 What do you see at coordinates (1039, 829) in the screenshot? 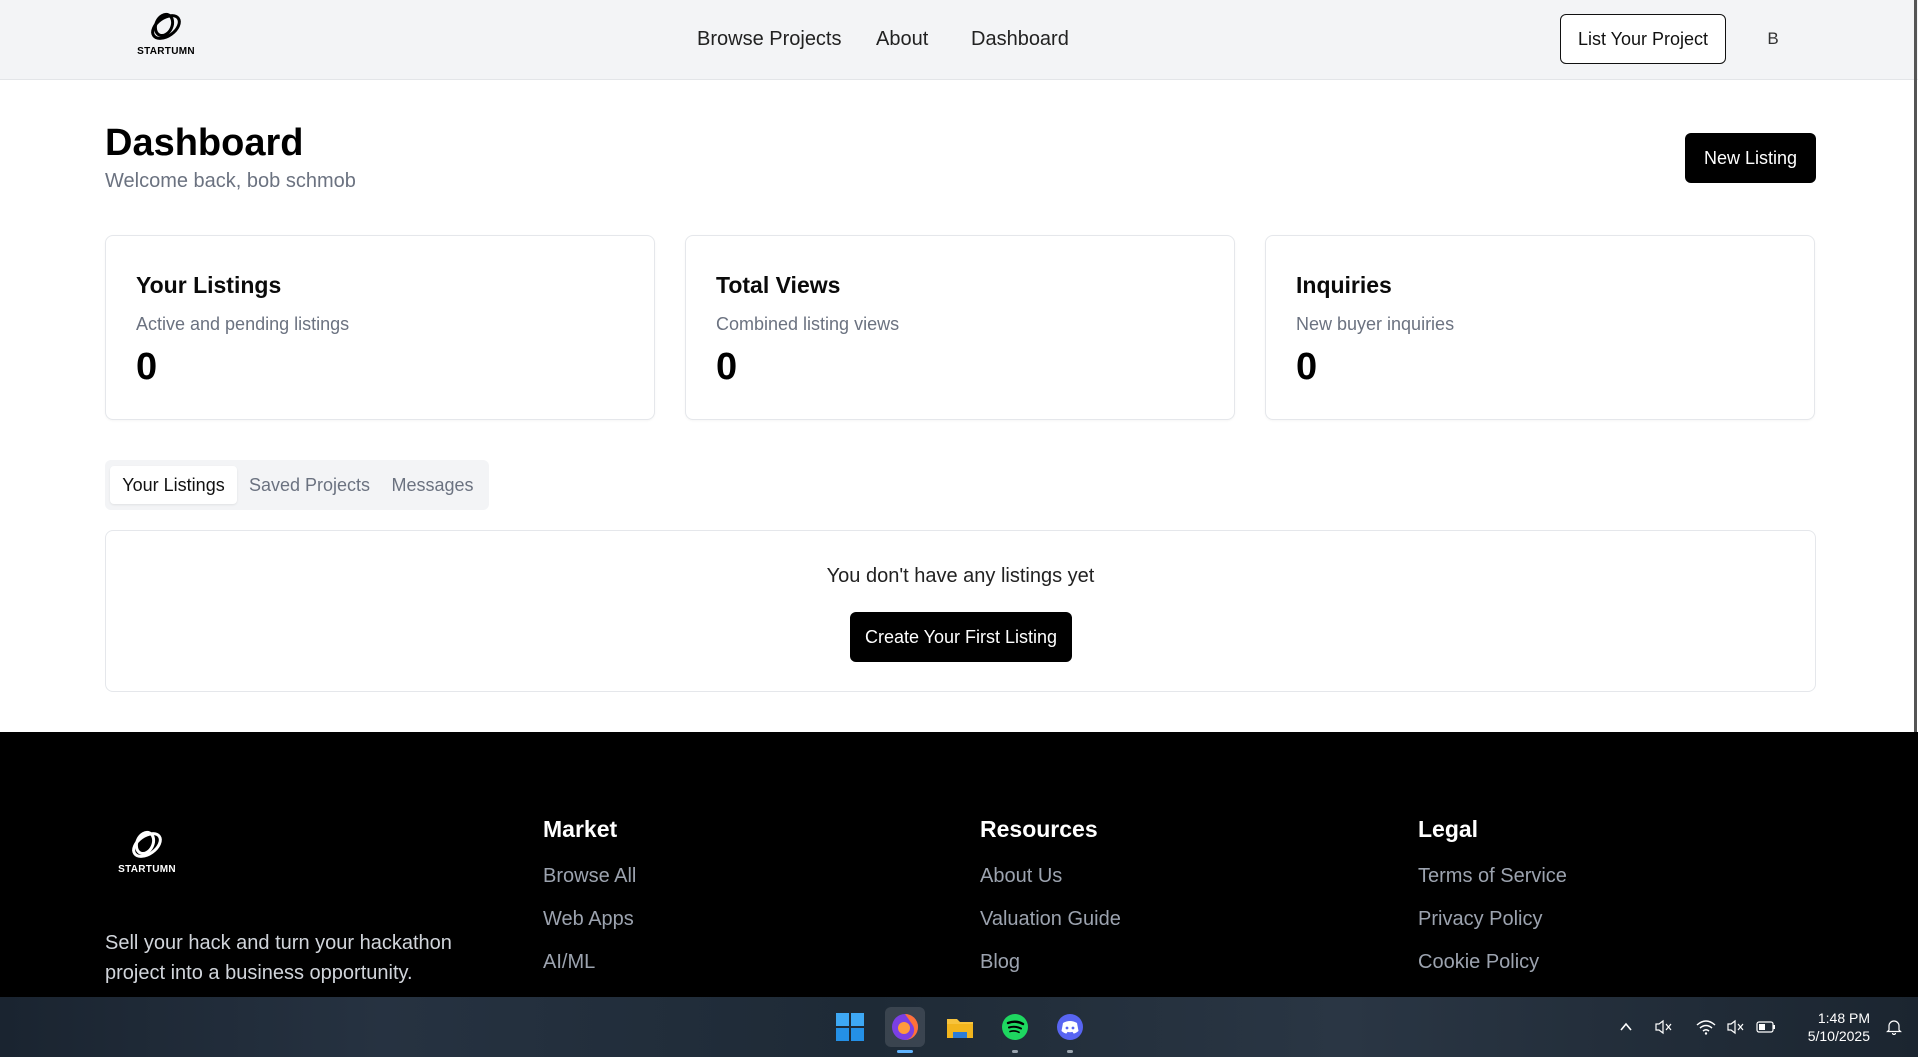
I see `footer-heading: Resources` at bounding box center [1039, 829].